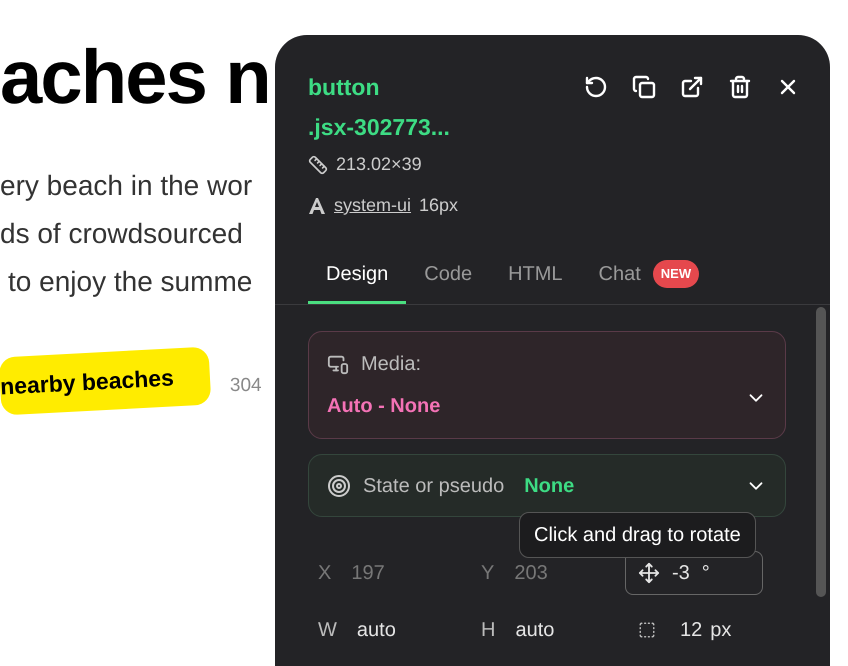 Image resolution: width=848 pixels, height=666 pixels. What do you see at coordinates (318, 164) in the screenshot?
I see `ruler-icon` at bounding box center [318, 164].